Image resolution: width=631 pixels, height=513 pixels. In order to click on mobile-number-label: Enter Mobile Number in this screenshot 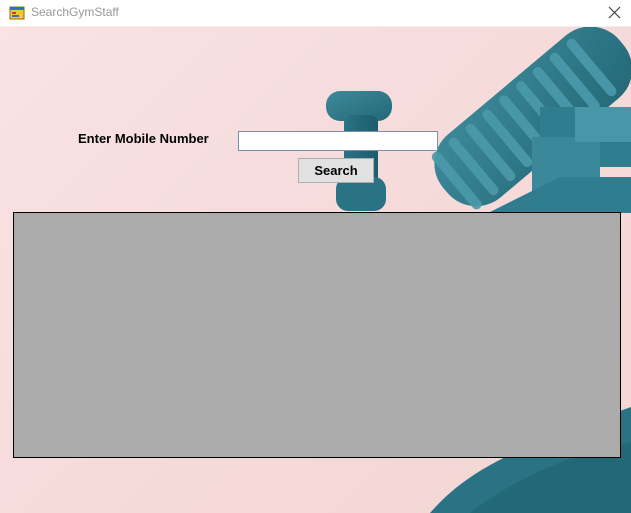, I will do `click(143, 138)`.